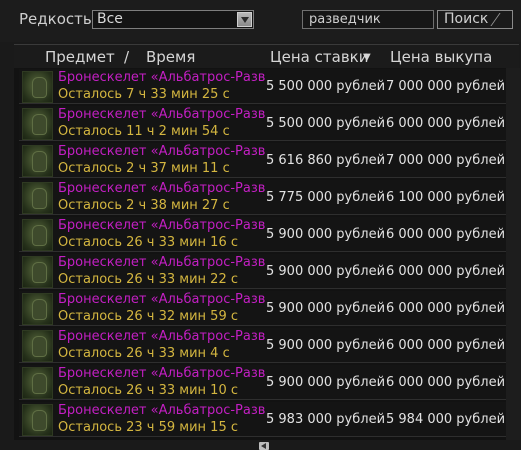 Image resolution: width=521 pixels, height=450 pixels. I want to click on lot-time-left: Осталось 26 ч 33 мин 10 с, so click(148, 390).